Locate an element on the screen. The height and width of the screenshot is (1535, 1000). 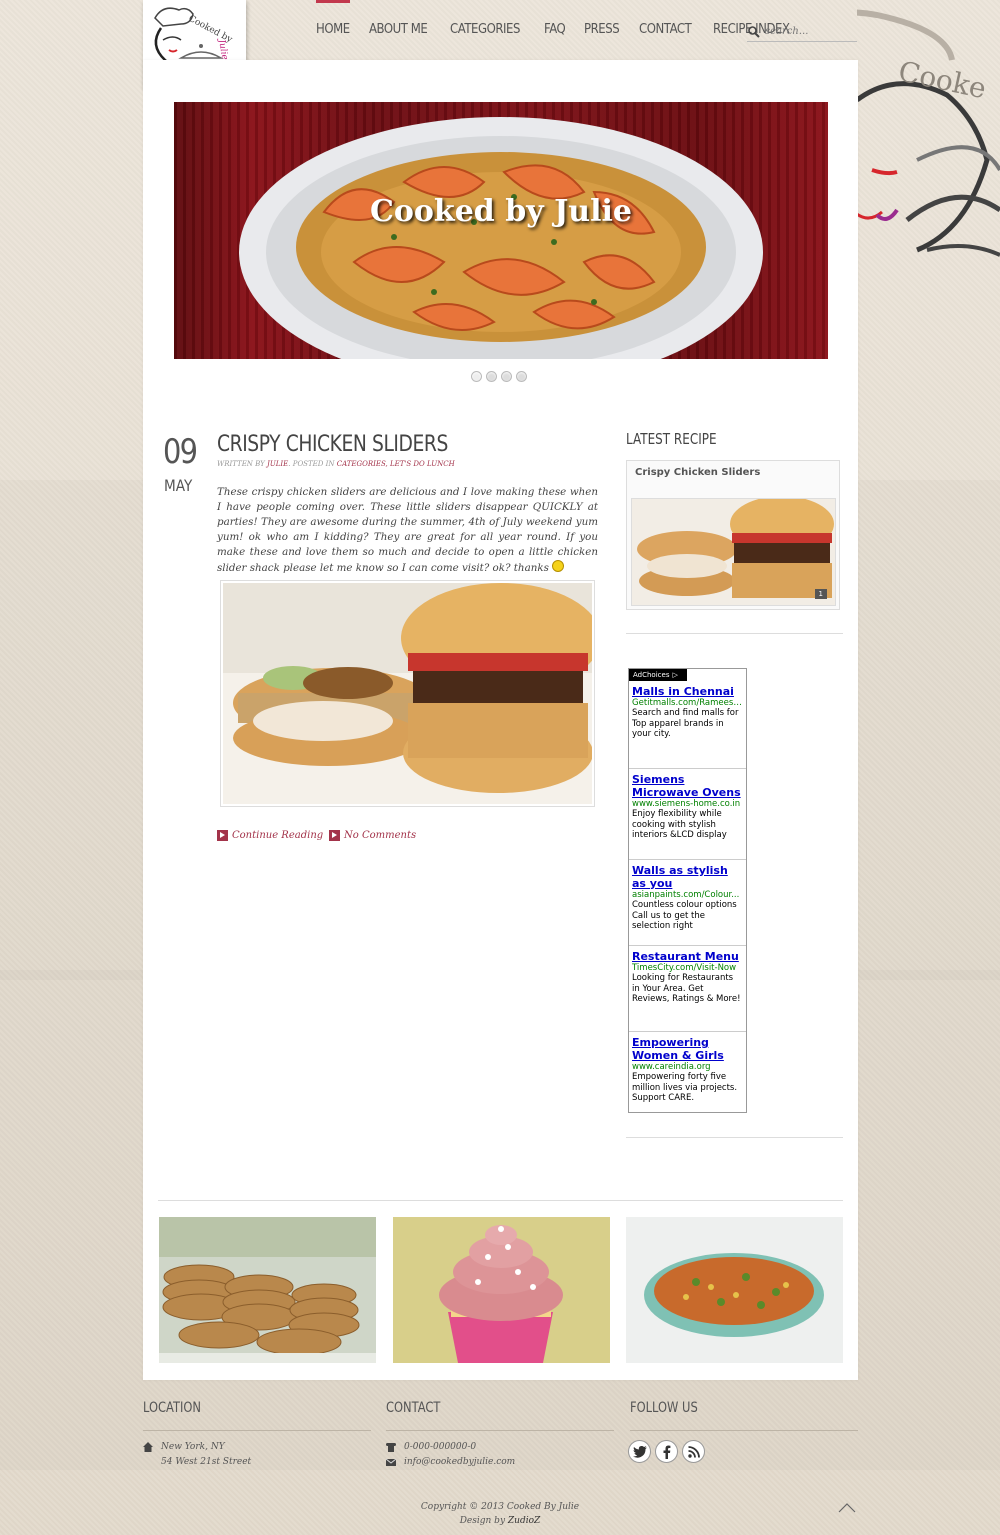
footer-contact-heading: CONTACT is located at coordinates (413, 1408).